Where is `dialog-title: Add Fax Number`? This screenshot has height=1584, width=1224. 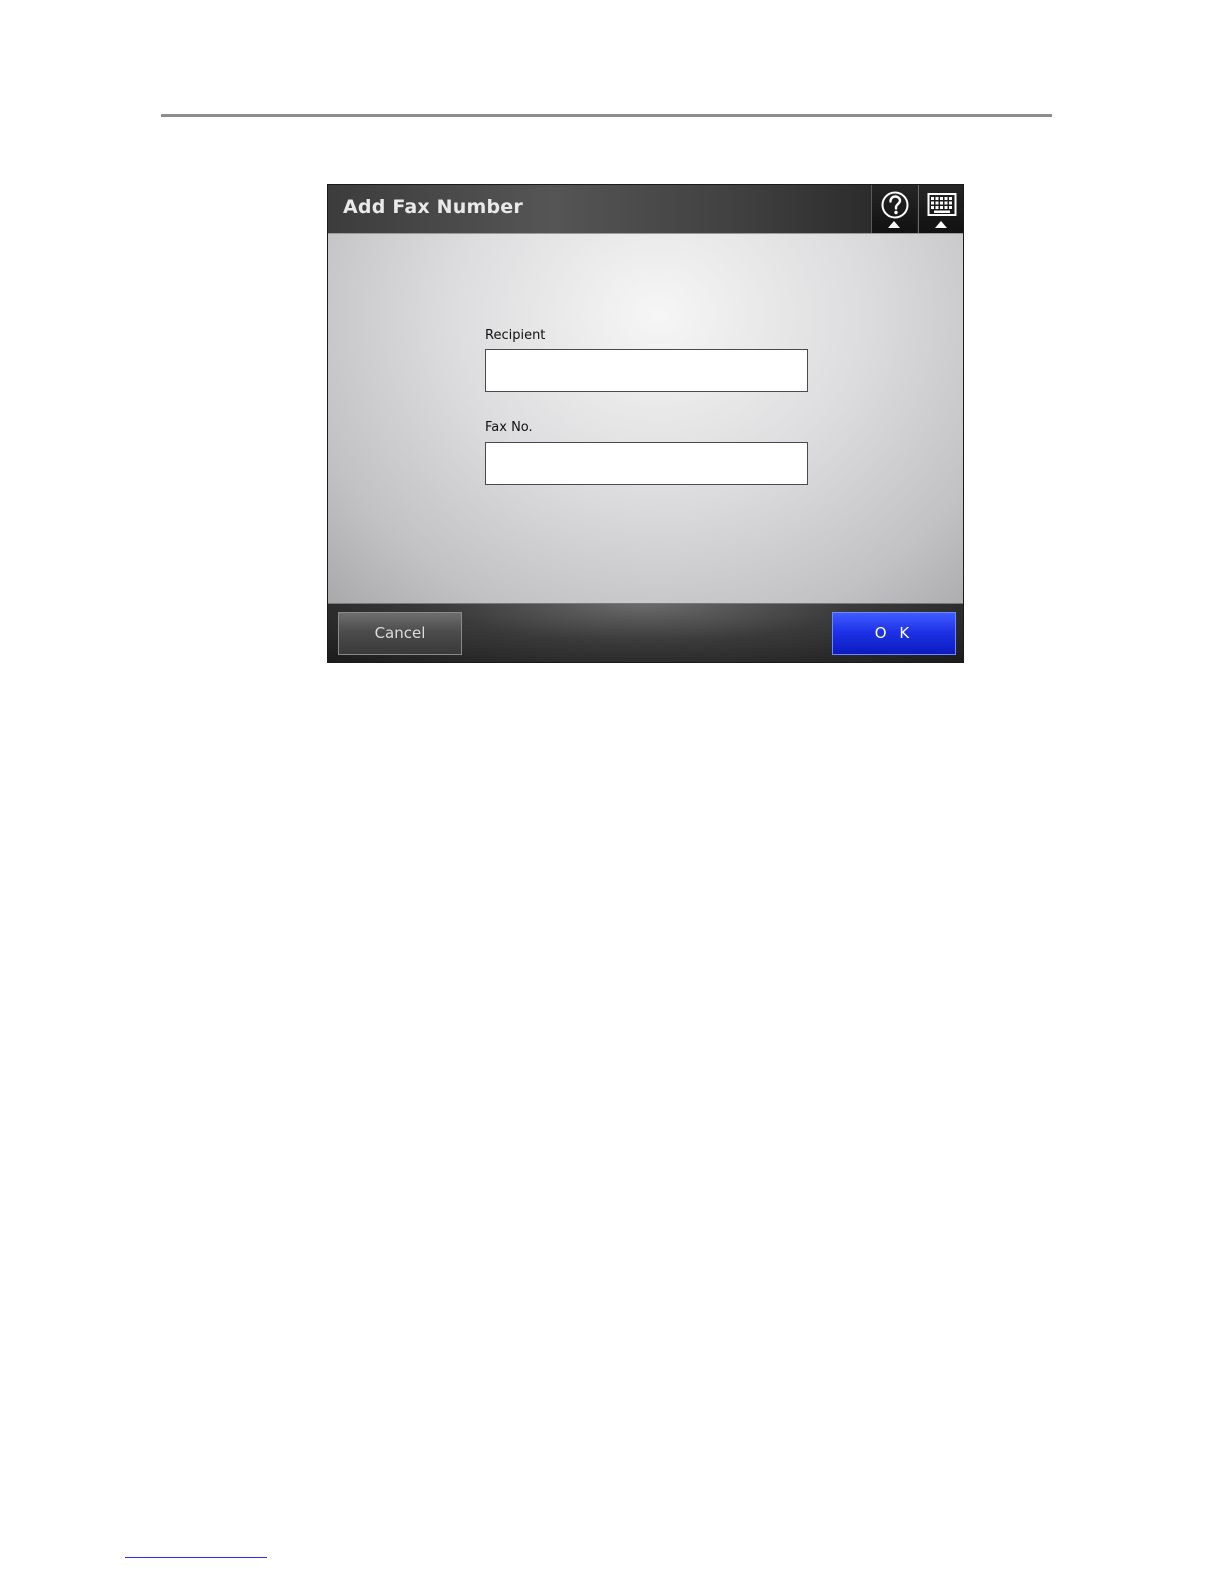
dialog-title: Add Fax Number is located at coordinates (433, 207).